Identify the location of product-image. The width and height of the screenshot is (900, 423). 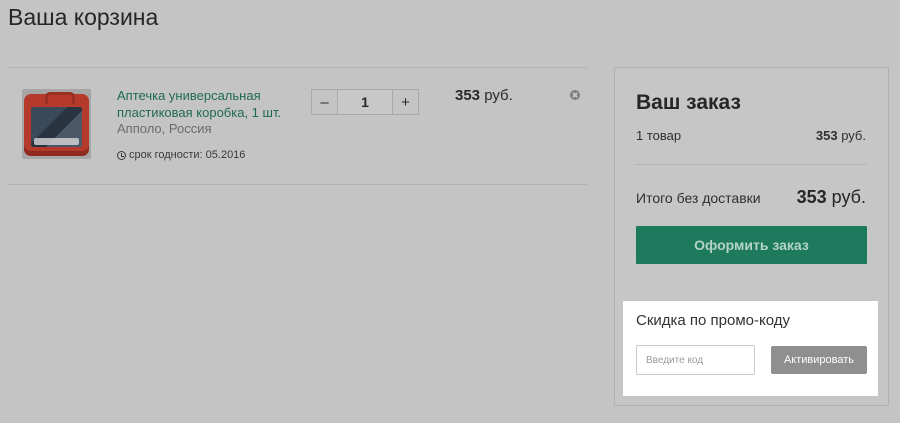
(56, 124).